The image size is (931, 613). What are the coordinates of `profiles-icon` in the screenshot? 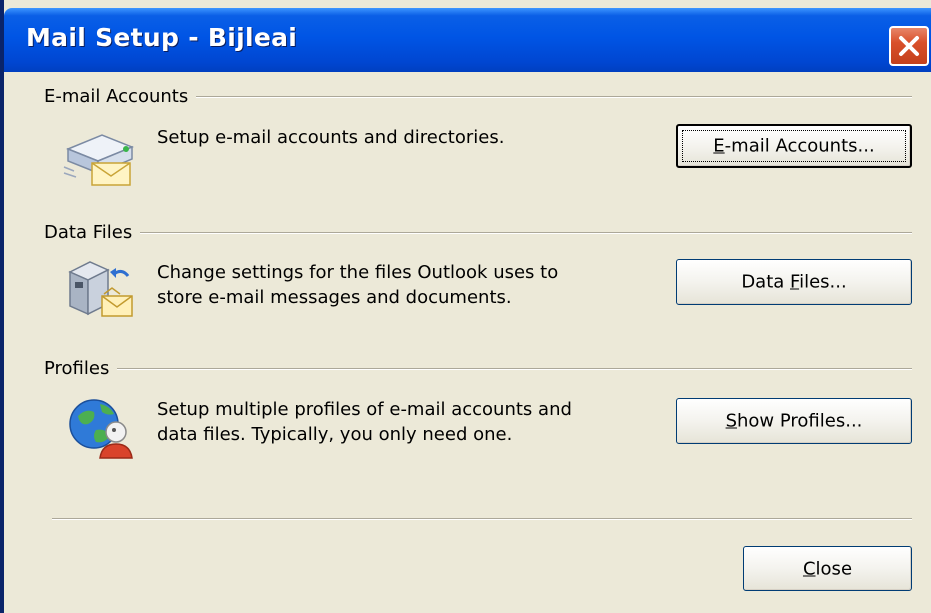 It's located at (101, 429).